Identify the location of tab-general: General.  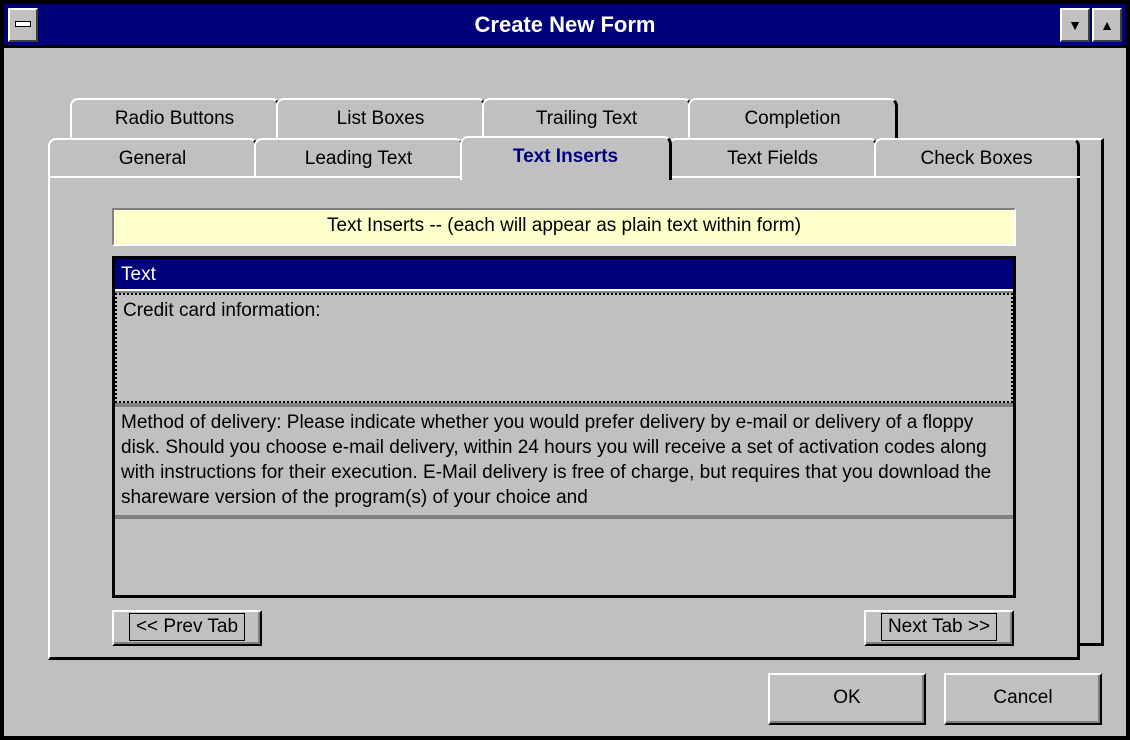
(153, 158).